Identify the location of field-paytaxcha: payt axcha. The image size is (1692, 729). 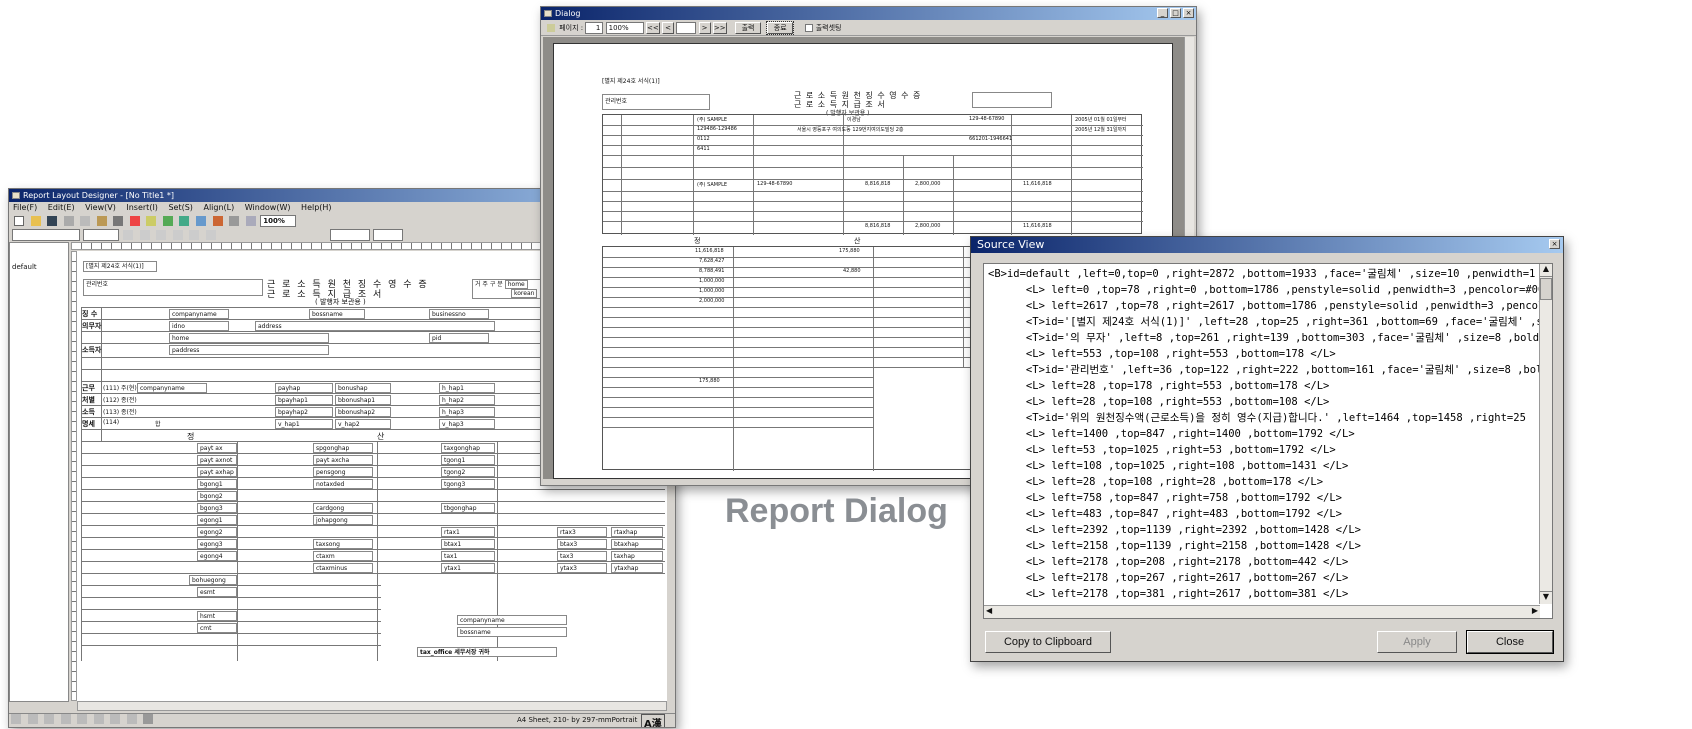
(343, 460).